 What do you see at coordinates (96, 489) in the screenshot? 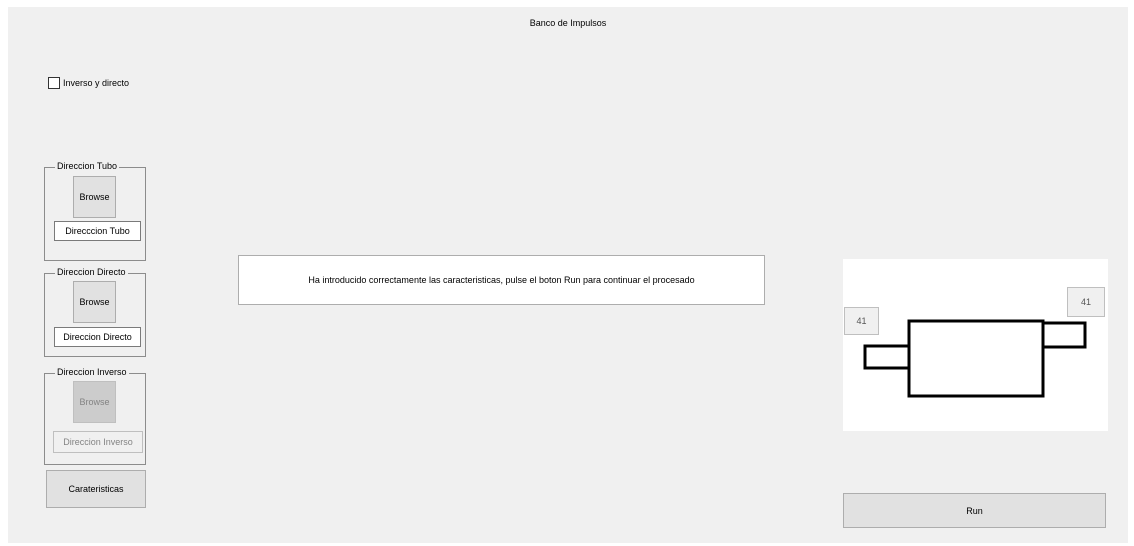
I see `characteristics-button: Carateristicas` at bounding box center [96, 489].